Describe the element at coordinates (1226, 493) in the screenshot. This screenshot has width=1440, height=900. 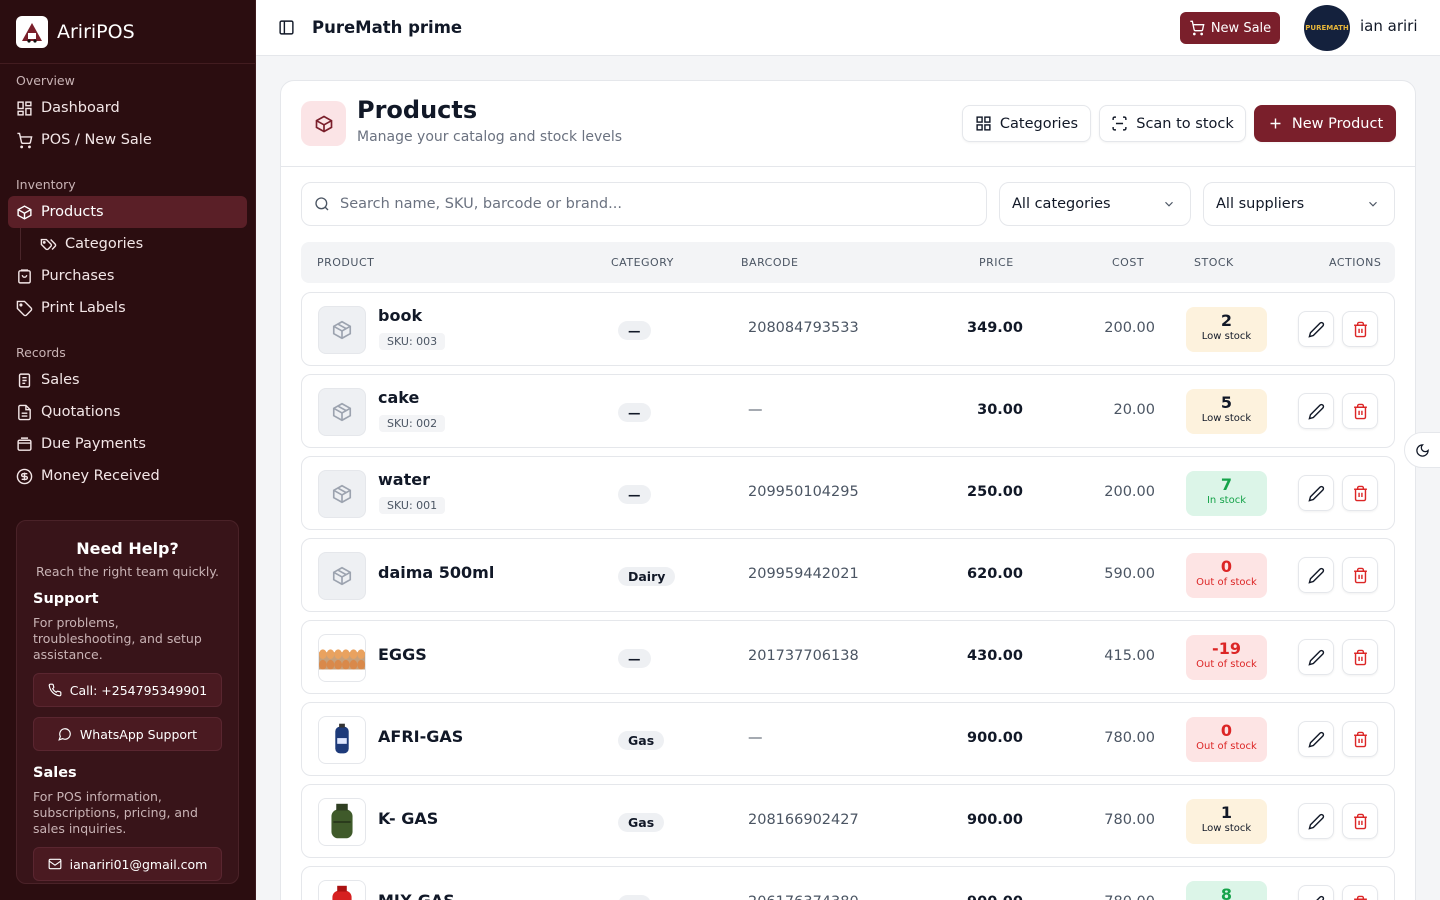
I see `stock-badge: 7 In stock` at that location.